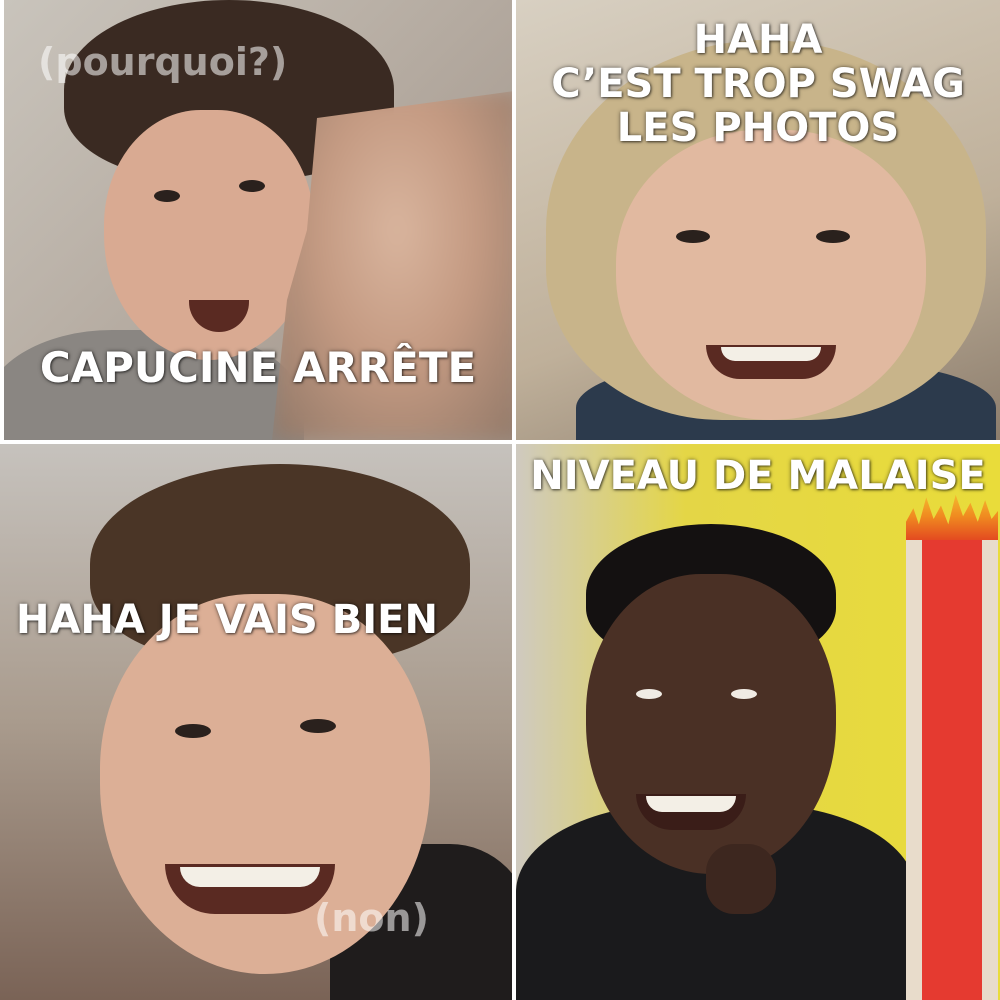 This screenshot has width=1000, height=1000. What do you see at coordinates (371, 918) in the screenshot?
I see `aside-caption-non: (non)` at bounding box center [371, 918].